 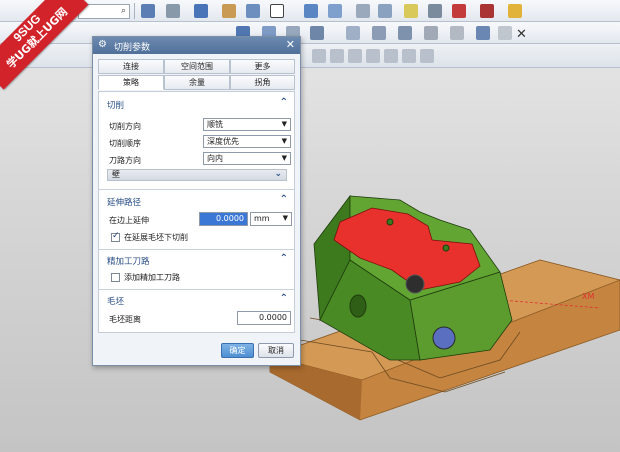 What do you see at coordinates (459, 11) in the screenshot?
I see `point-icon` at bounding box center [459, 11].